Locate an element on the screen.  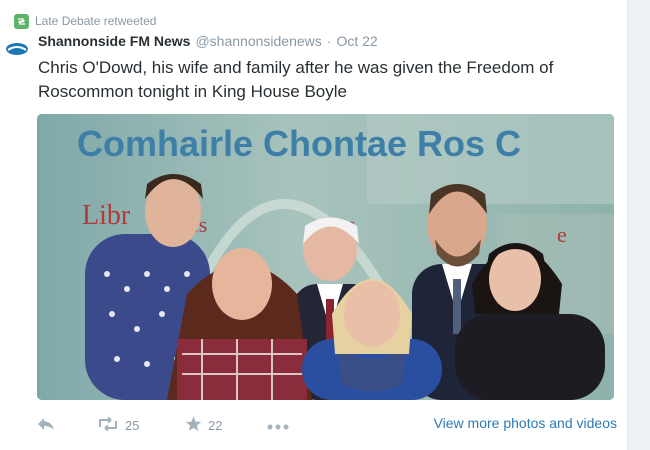
more-icon is located at coordinates (278, 425).